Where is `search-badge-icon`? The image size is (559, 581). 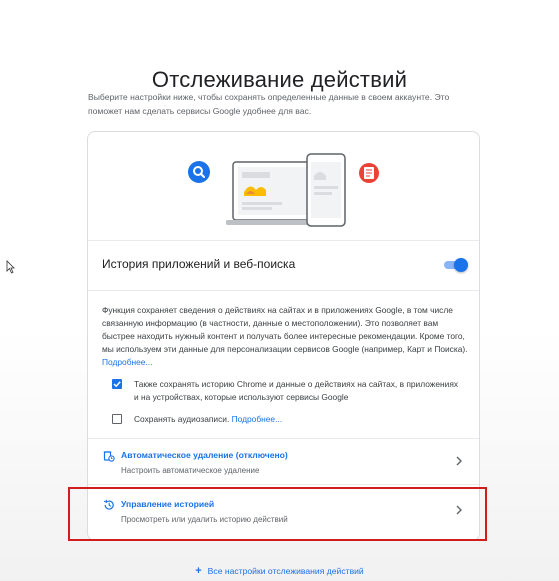
search-badge-icon is located at coordinates (199, 172).